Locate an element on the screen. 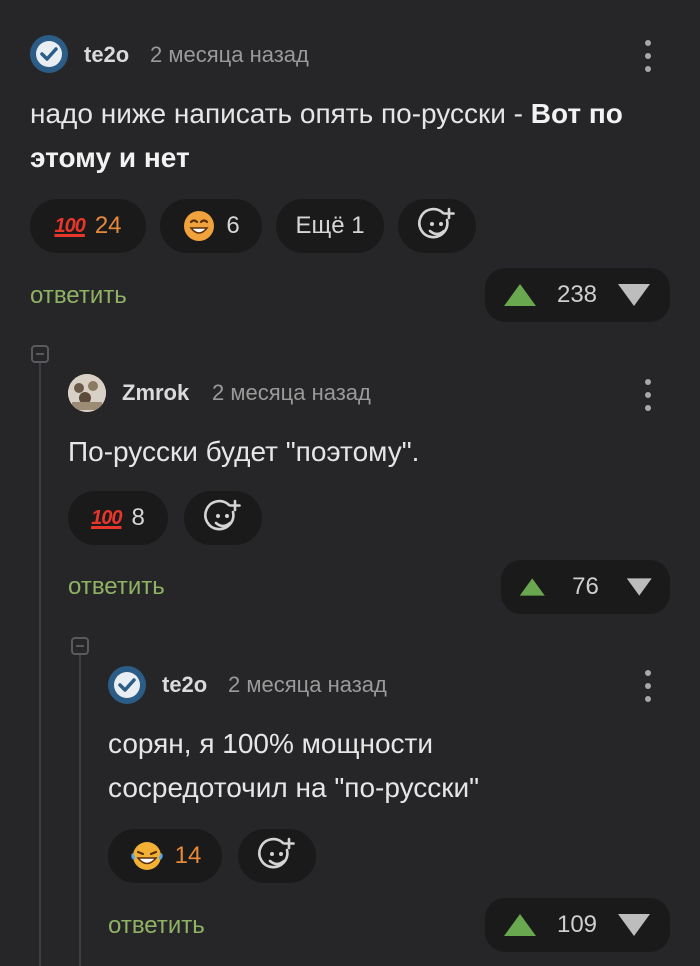 The height and width of the screenshot is (966, 700). reaction-button: 100 8 is located at coordinates (118, 518).